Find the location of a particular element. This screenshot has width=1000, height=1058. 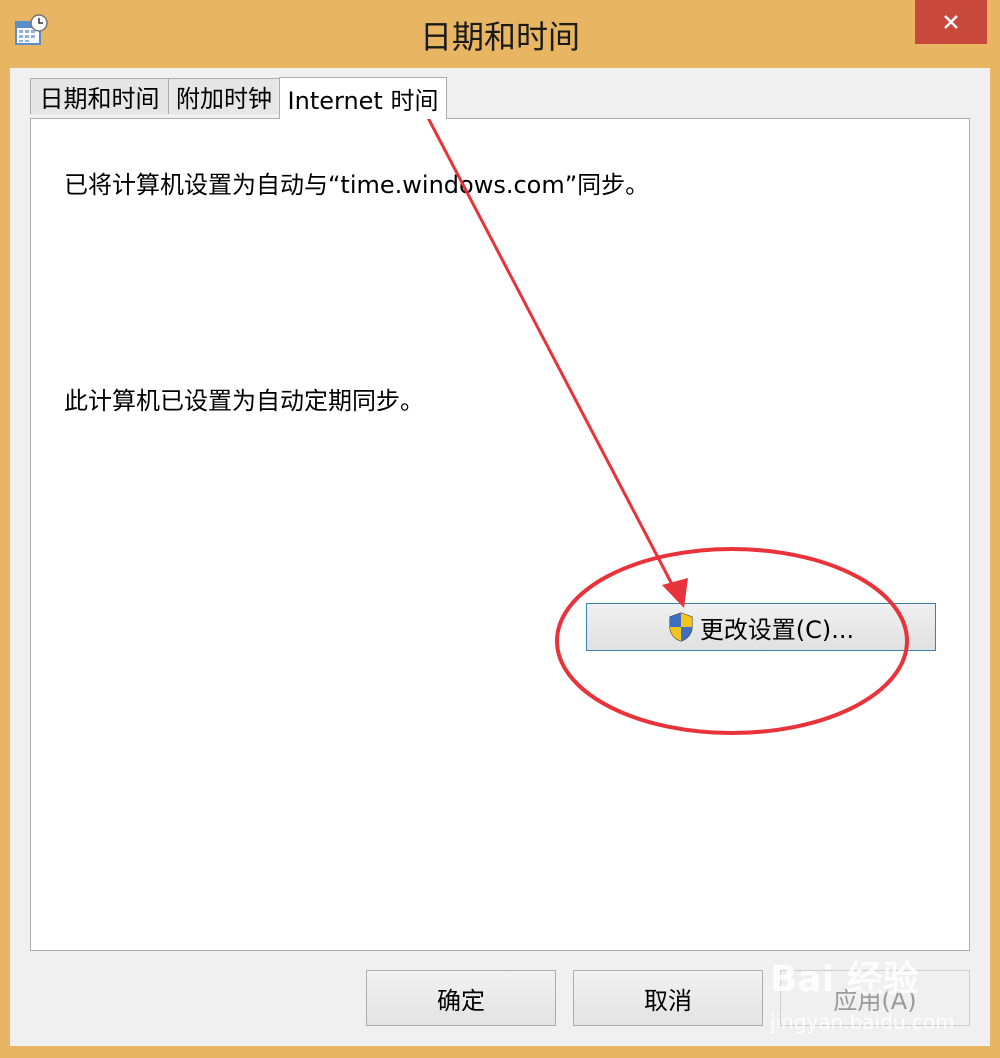

close-icon is located at coordinates (951, 22).